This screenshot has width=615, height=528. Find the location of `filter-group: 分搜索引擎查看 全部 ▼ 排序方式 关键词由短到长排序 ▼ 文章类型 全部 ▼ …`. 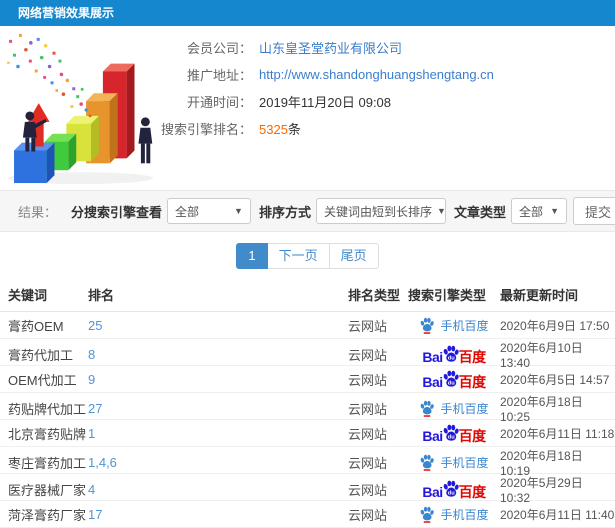

filter-group: 分搜索引擎查看 全部 ▼ 排序方式 关键词由短到长排序 ▼ 文章类型 全部 ▼ … is located at coordinates (339, 211).